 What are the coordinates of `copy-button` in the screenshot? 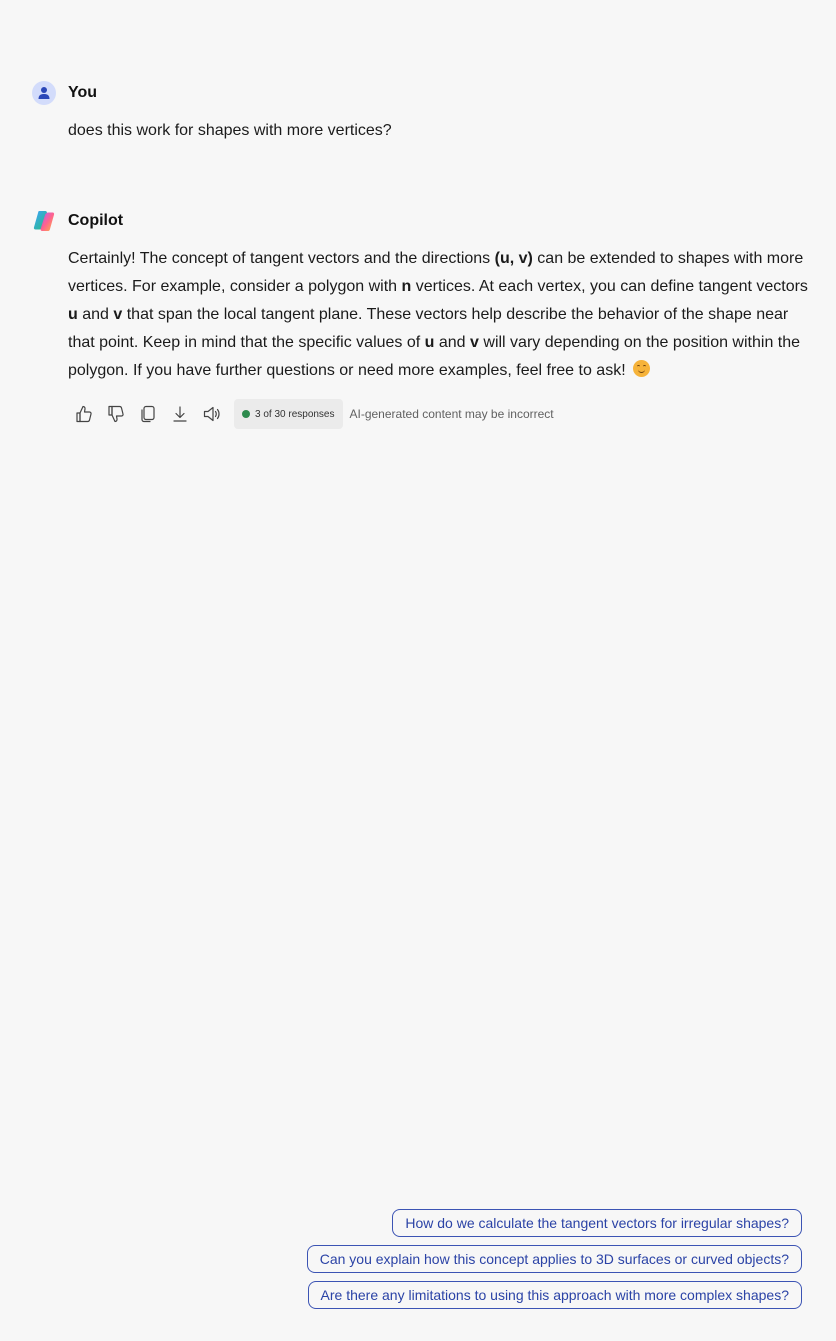 It's located at (148, 414).